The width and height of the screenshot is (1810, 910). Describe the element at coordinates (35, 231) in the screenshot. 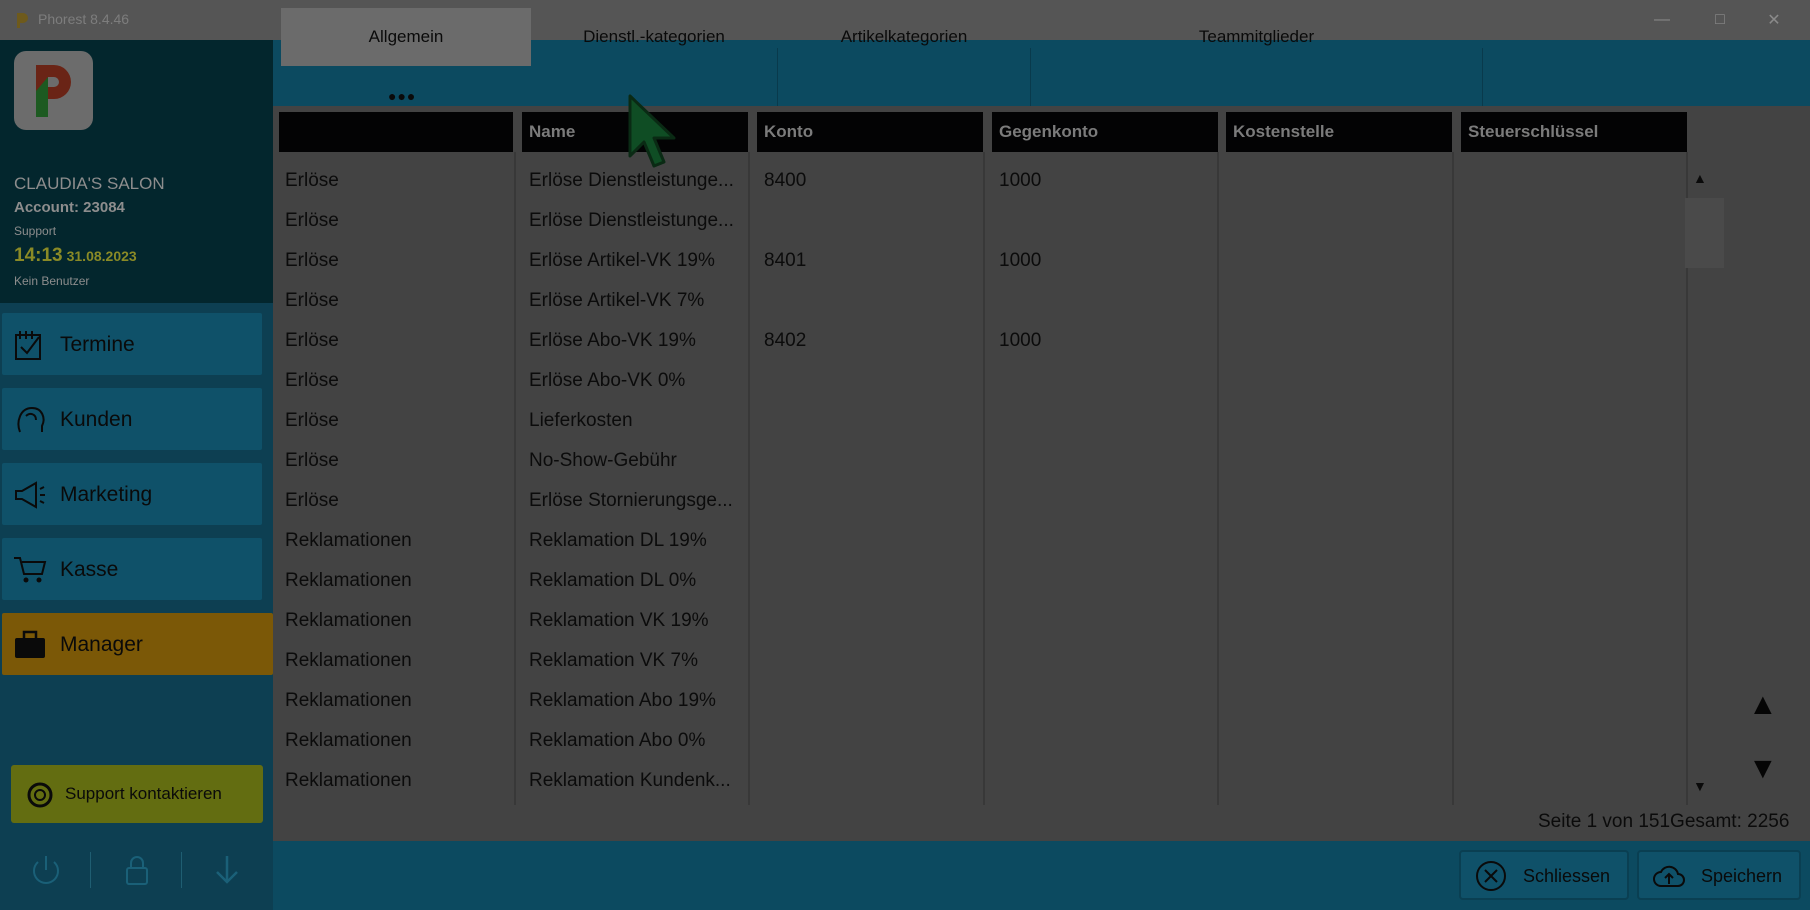

I see `support-label: Support` at that location.